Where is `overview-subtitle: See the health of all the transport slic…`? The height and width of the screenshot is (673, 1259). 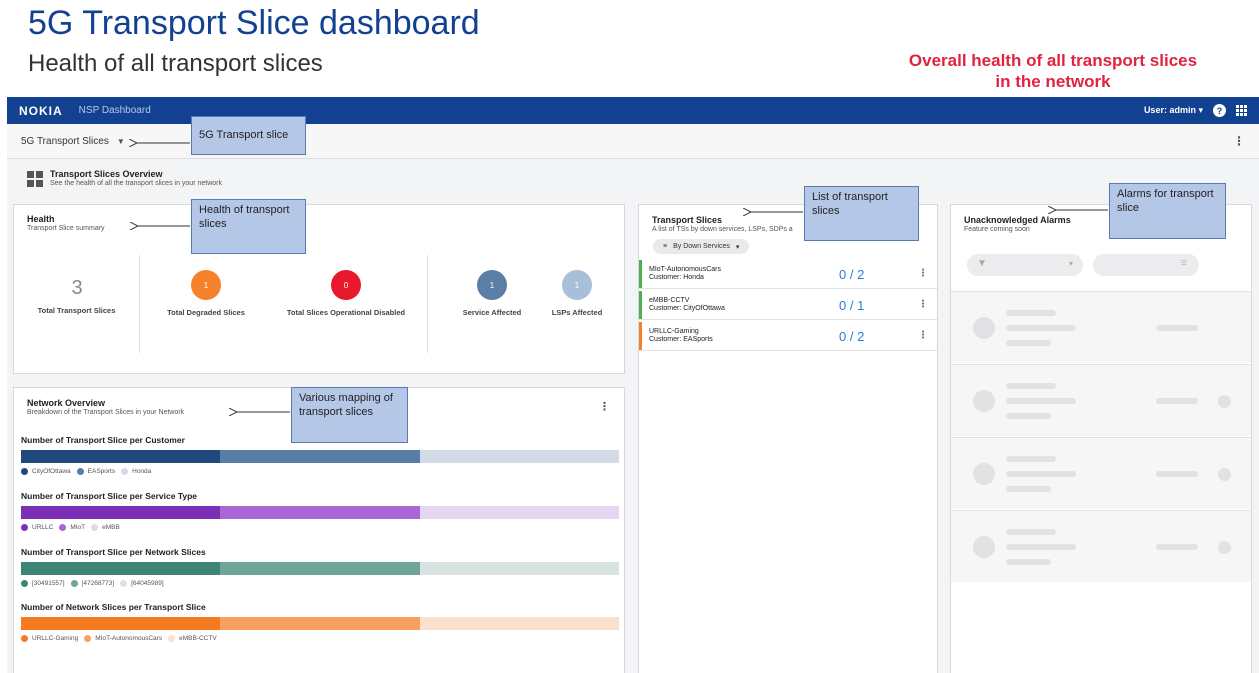
overview-subtitle: See the health of all the transport slic… is located at coordinates (136, 183).